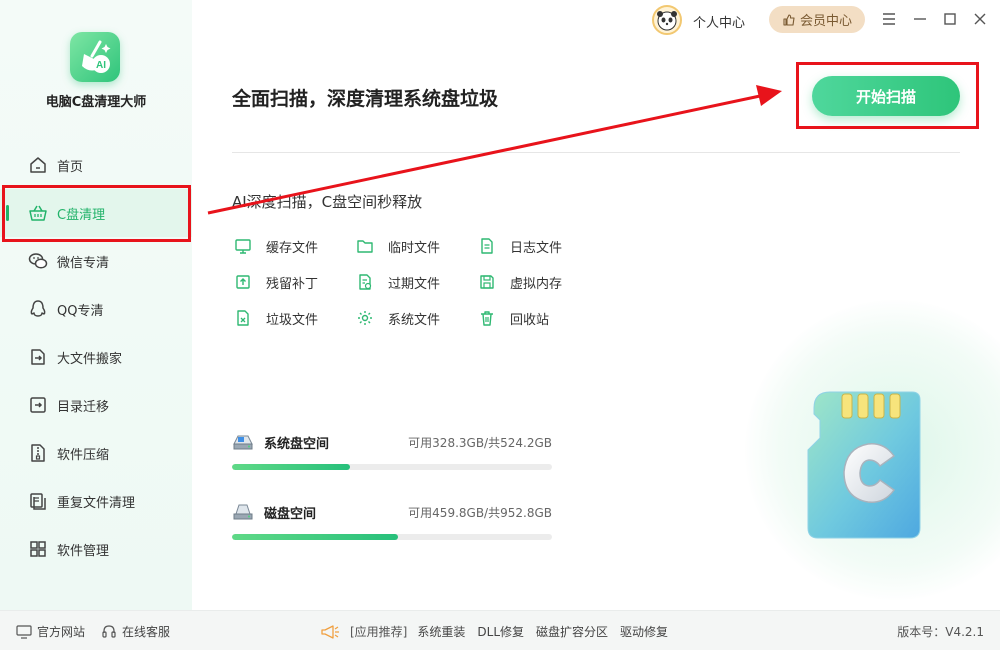 This screenshot has width=1000, height=650. I want to click on feature-label: 残留补丁, so click(292, 284).